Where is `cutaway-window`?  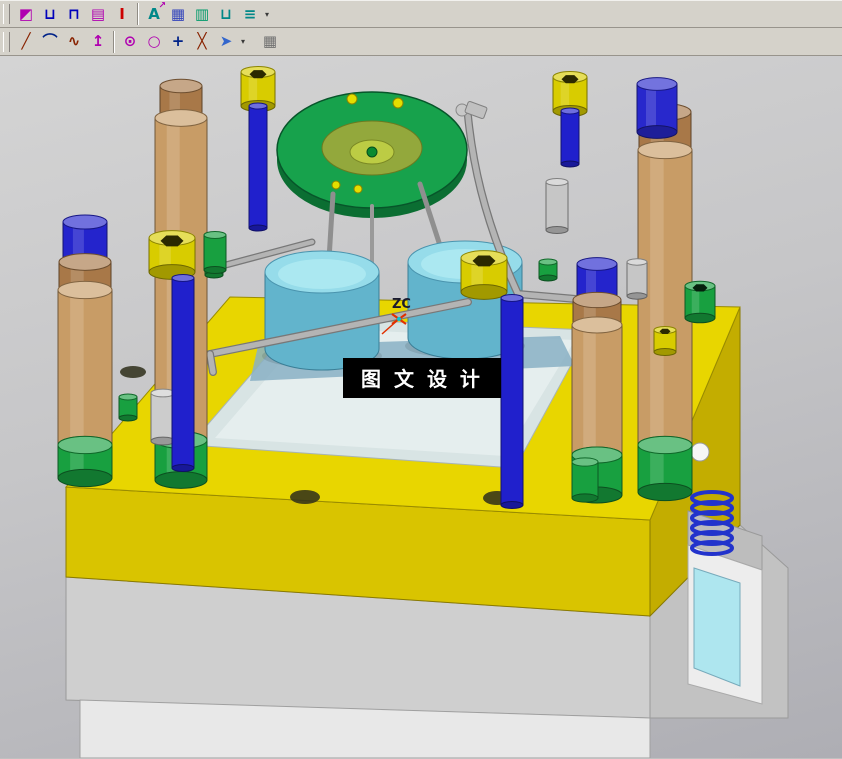 cutaway-window is located at coordinates (717, 627).